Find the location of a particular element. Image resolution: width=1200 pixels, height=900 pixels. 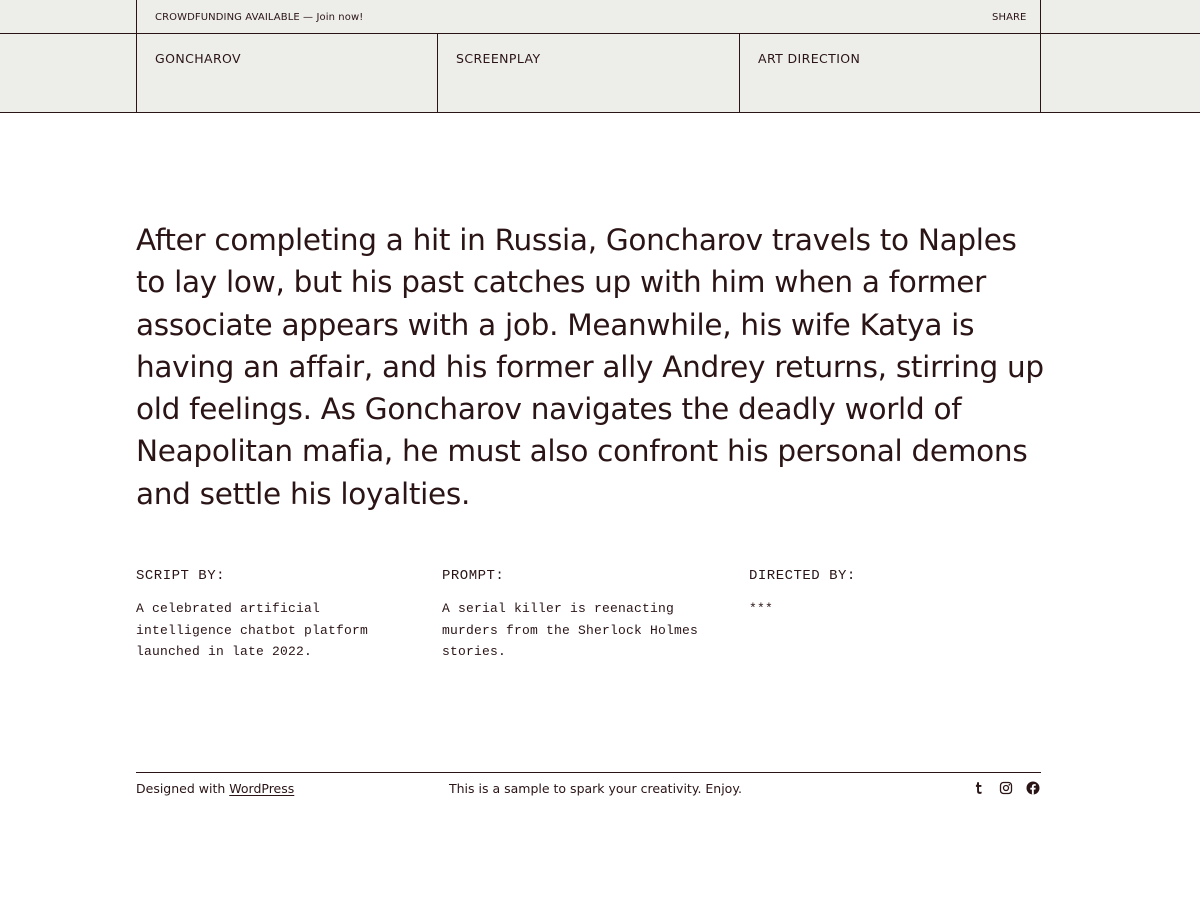

credit-heading: DIRECTED BY: is located at coordinates (802, 576).